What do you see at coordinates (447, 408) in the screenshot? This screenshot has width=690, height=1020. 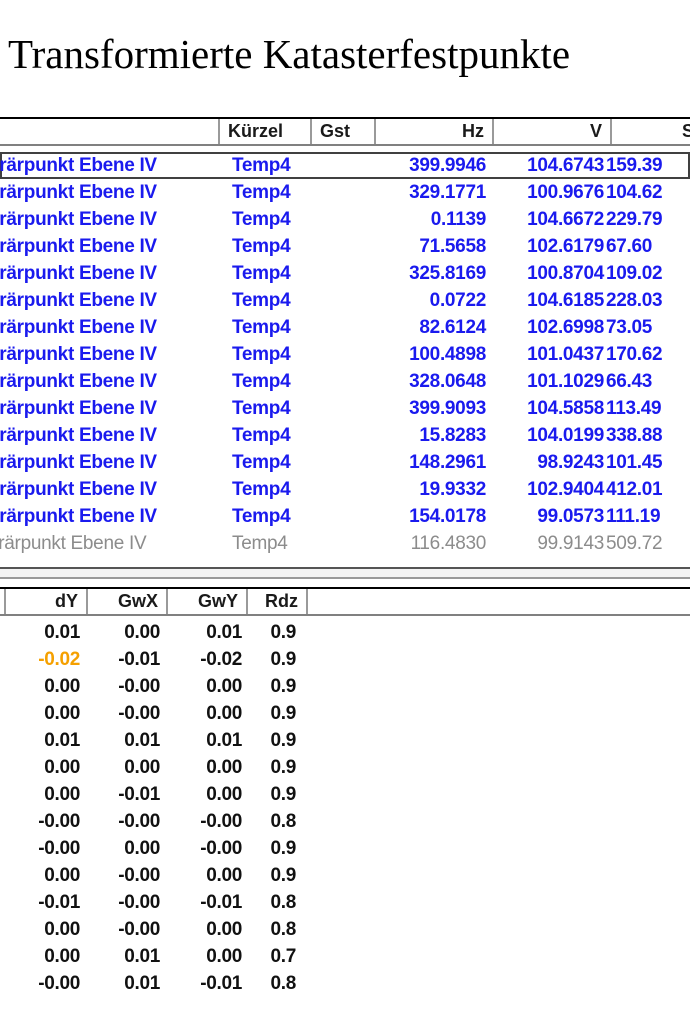 I see `hz-cell: 399.9093` at bounding box center [447, 408].